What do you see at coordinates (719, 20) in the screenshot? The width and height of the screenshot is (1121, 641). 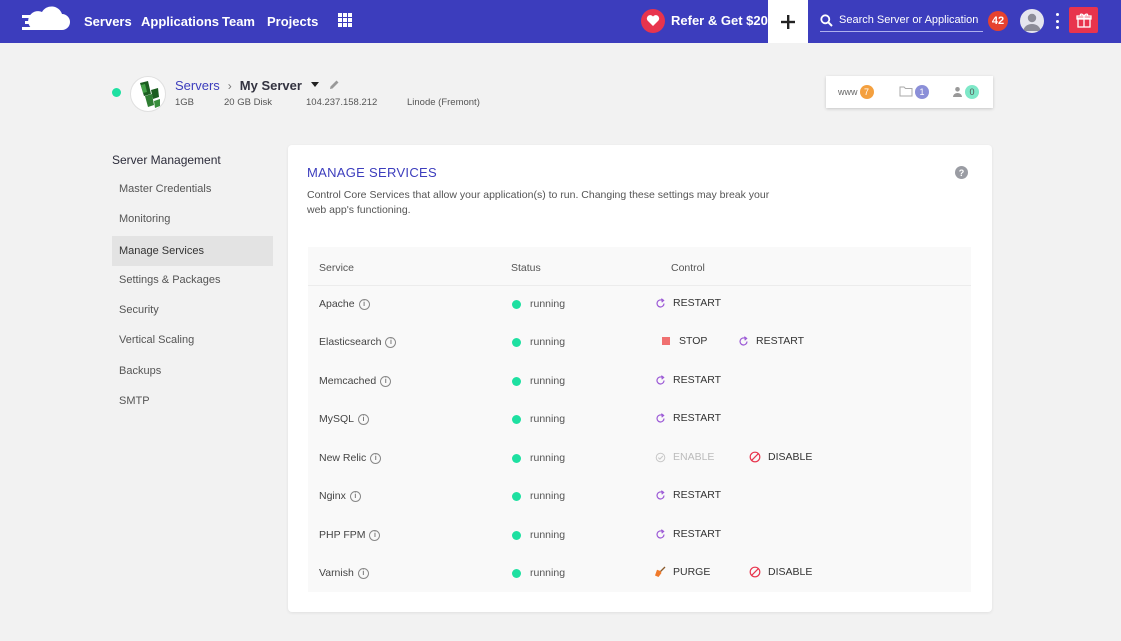 I see `refer-label: Refer & Get $20` at bounding box center [719, 20].